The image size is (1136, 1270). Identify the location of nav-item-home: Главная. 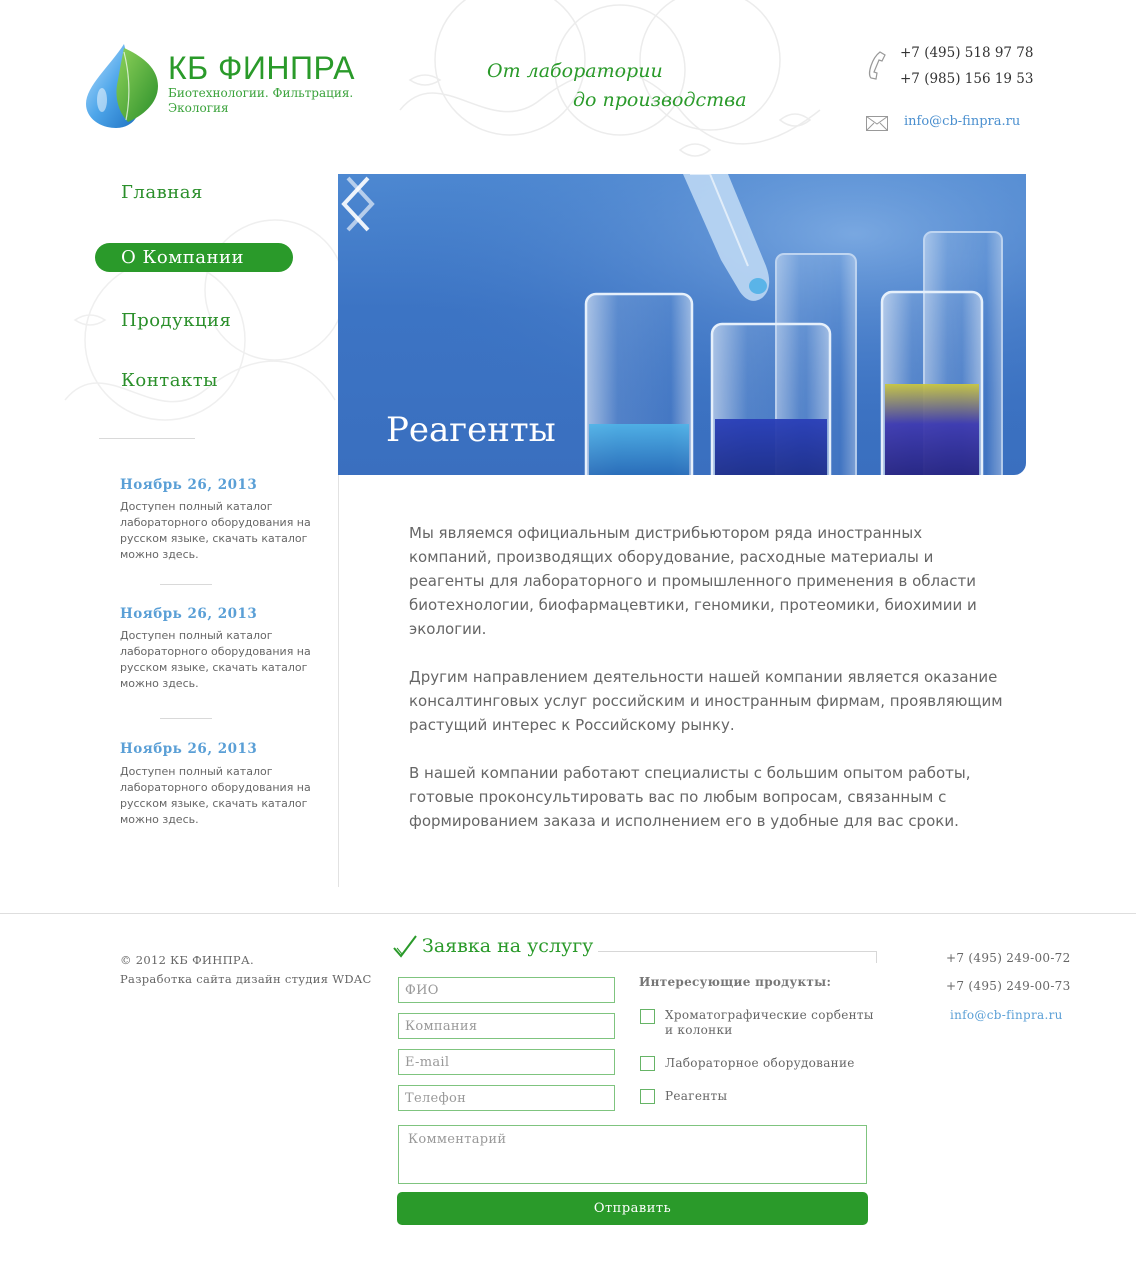
(194, 192).